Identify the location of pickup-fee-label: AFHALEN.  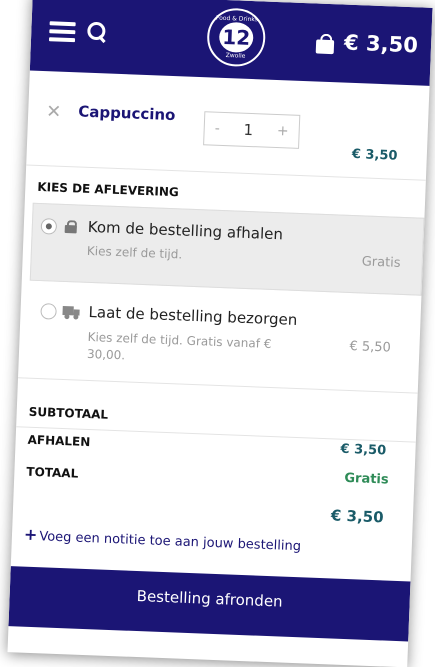
(59, 441).